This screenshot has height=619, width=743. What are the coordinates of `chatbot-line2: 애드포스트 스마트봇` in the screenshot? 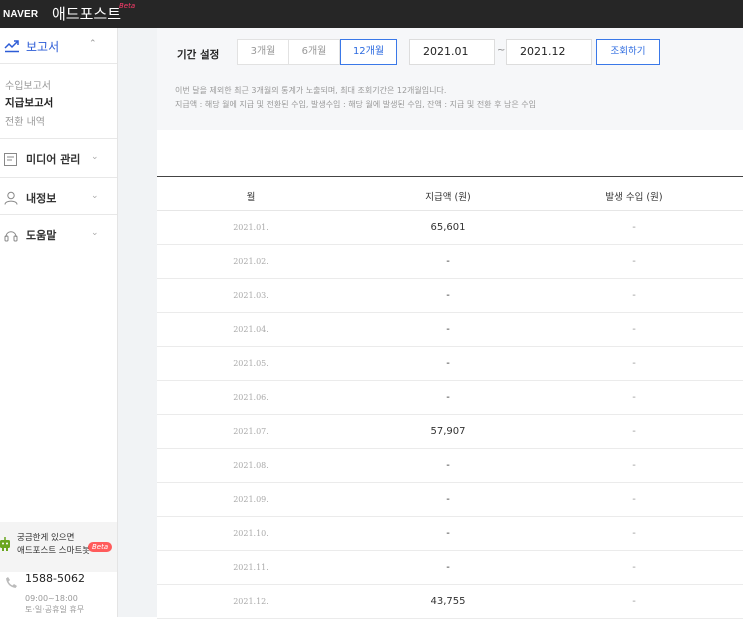 It's located at (54, 551).